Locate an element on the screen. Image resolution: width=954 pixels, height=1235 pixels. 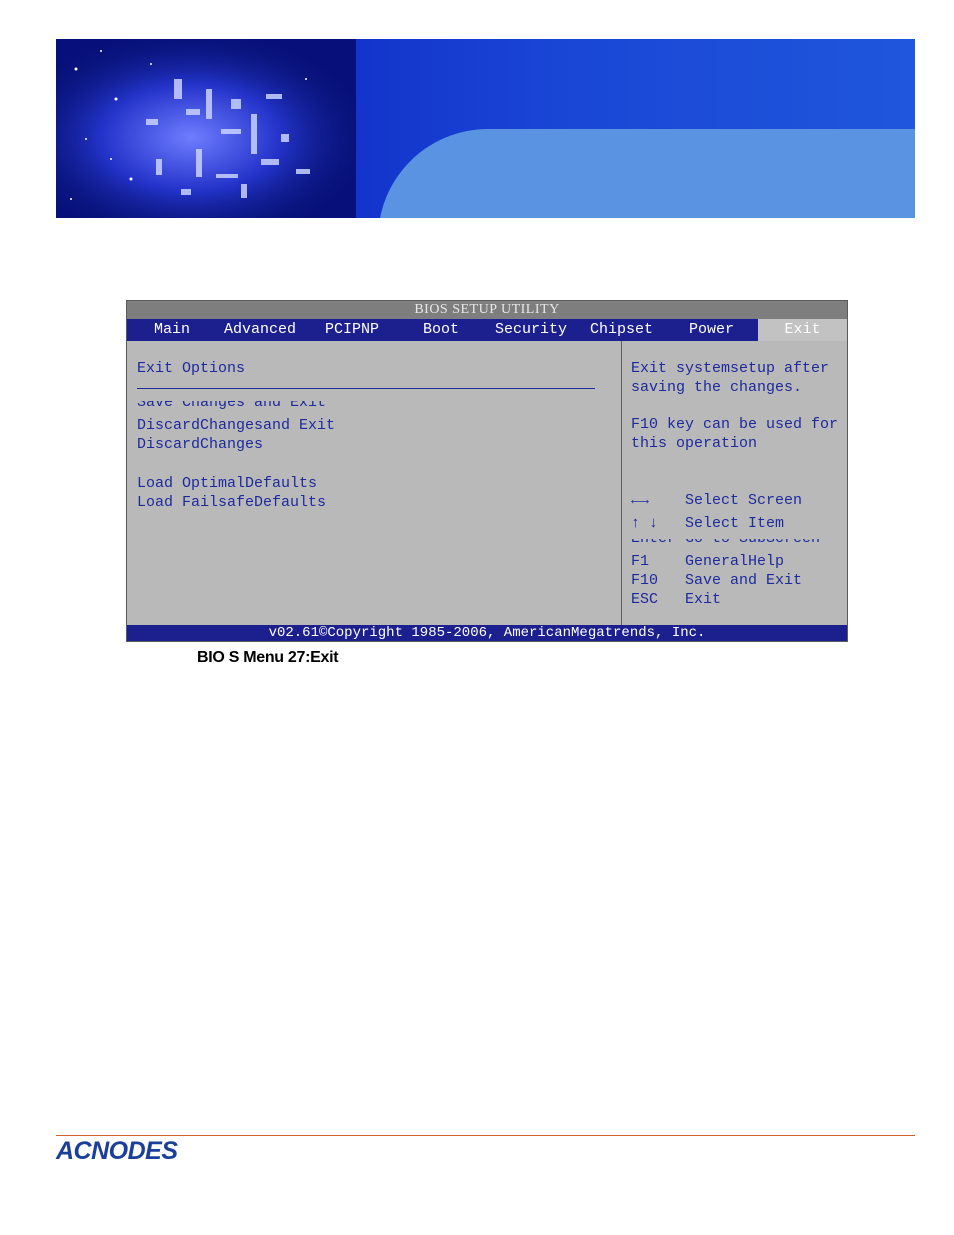
tab-main: Main is located at coordinates (172, 330).